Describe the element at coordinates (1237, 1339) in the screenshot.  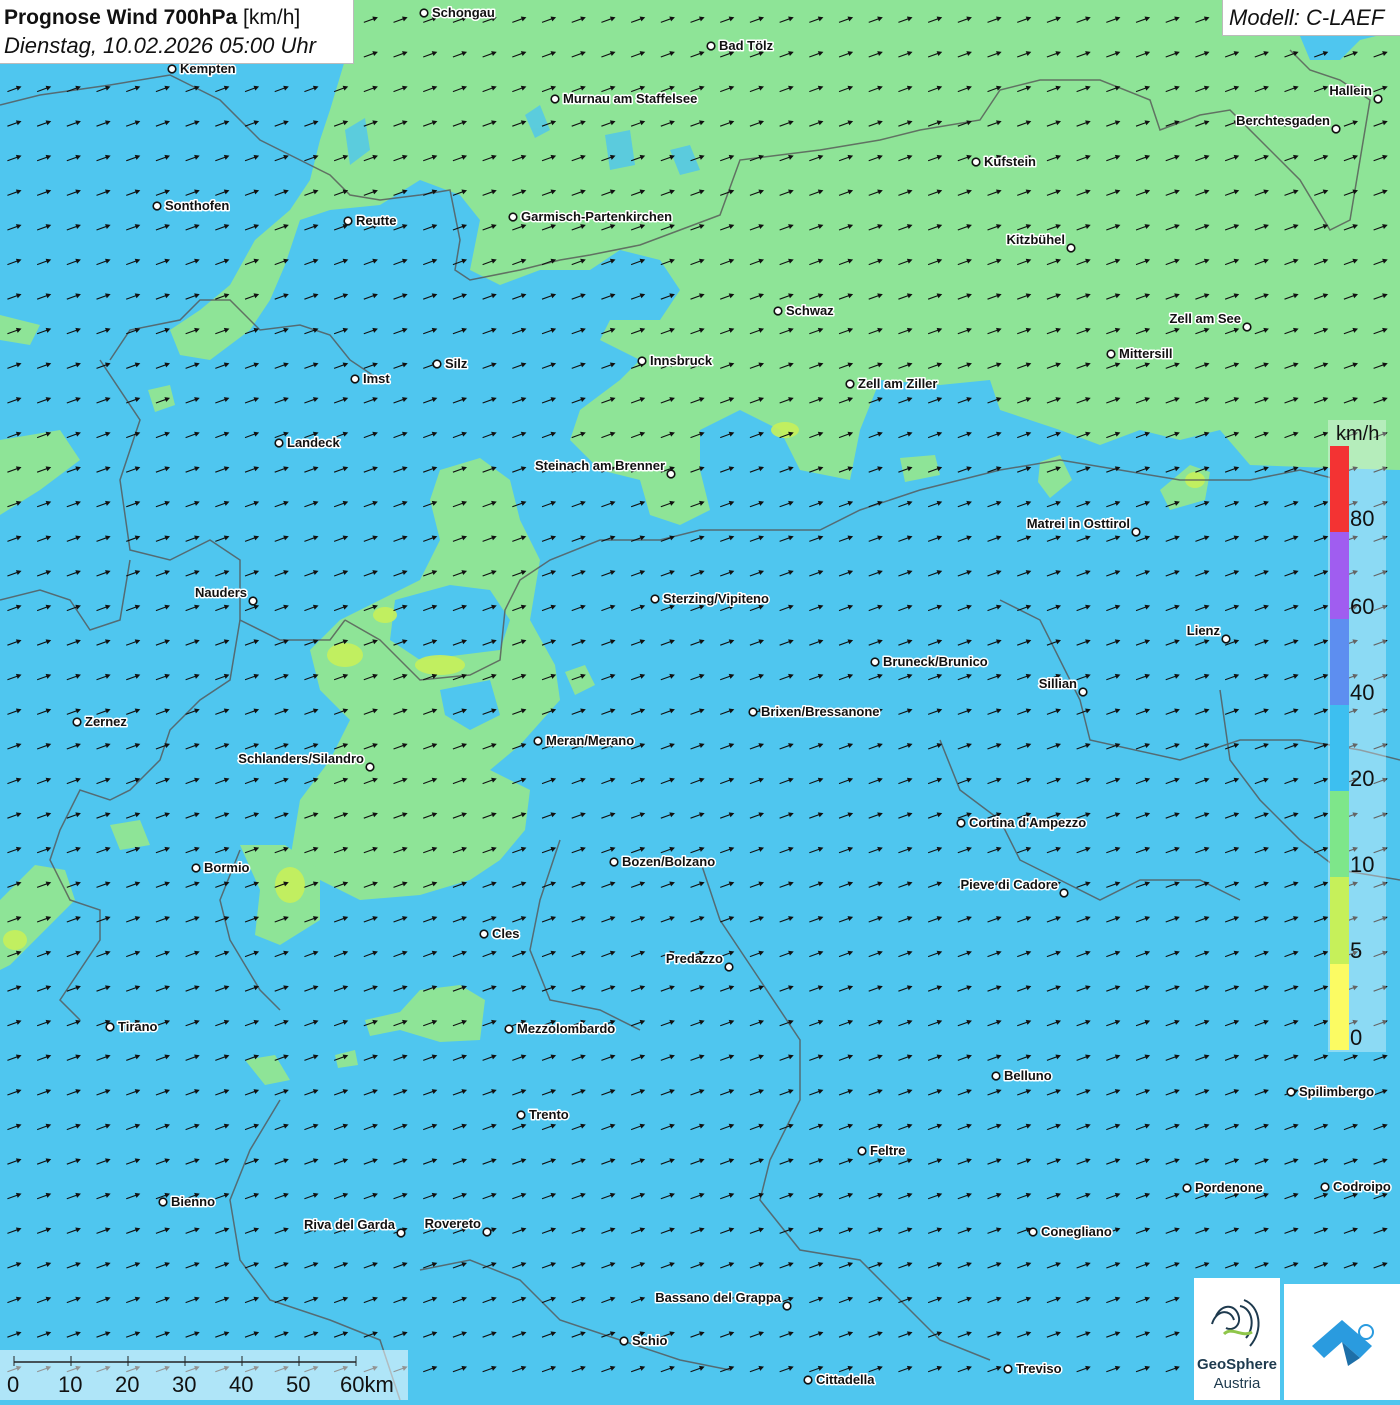
I see `geosphere-logo: GeoSphere Austria` at that location.